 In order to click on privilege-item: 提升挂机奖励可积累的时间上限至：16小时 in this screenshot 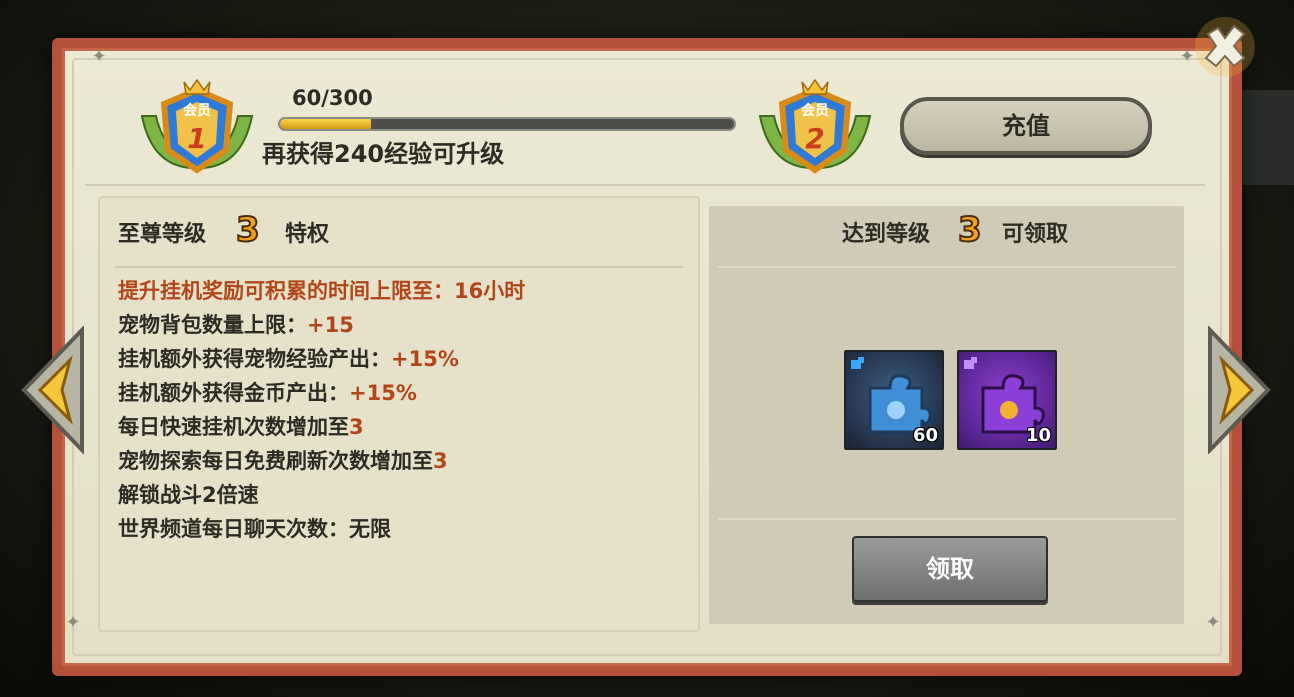, I will do `click(321, 291)`.